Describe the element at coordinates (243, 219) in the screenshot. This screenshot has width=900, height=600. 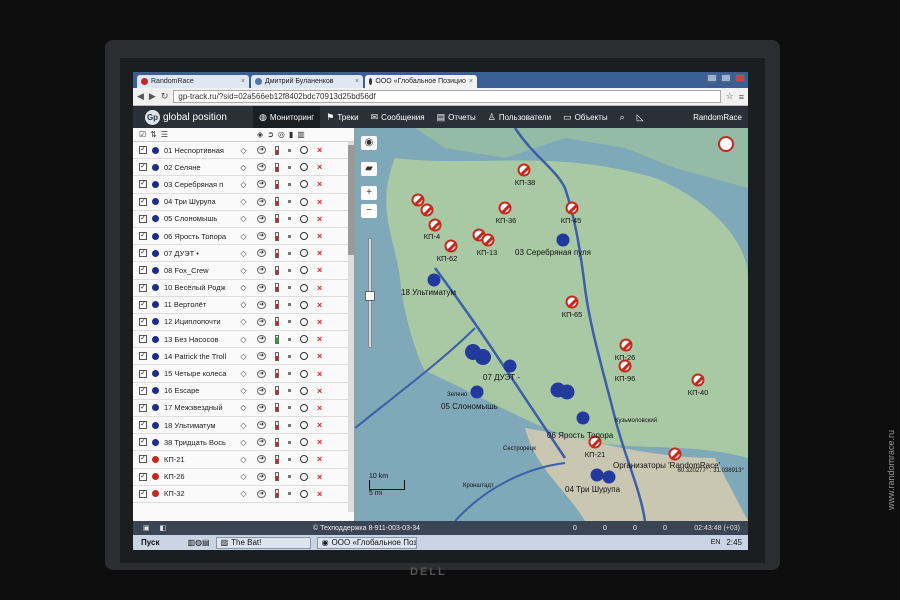
I see `unit-row: ✓ 05 Слономышь ◇ ➜ ×` at that location.